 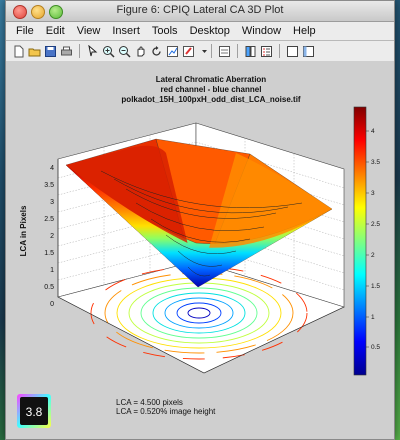 I want to click on logo-icon: 3.8, so click(x=34, y=411).